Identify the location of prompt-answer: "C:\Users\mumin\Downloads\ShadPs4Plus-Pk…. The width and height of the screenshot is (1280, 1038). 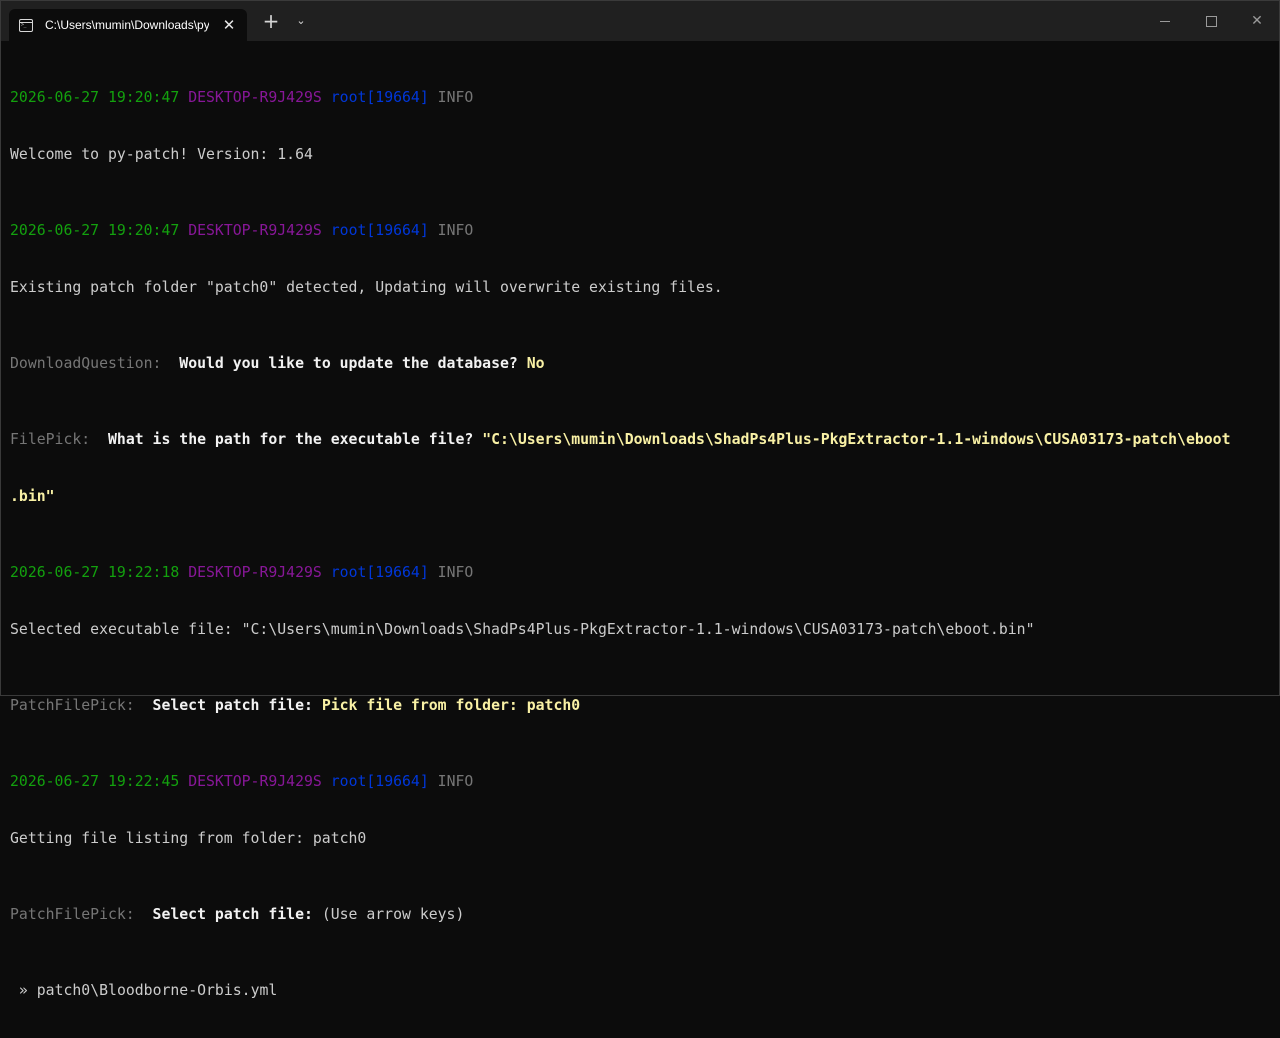
(856, 439).